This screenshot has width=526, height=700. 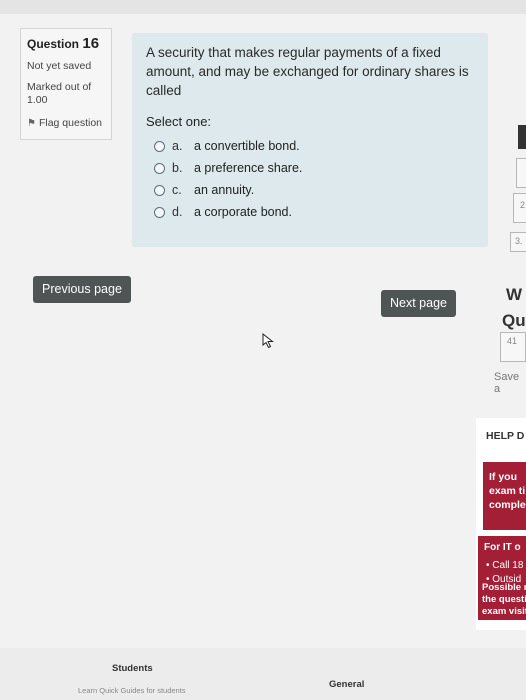 What do you see at coordinates (502, 547) in the screenshot?
I see `for-it-heading: For IT o` at bounding box center [502, 547].